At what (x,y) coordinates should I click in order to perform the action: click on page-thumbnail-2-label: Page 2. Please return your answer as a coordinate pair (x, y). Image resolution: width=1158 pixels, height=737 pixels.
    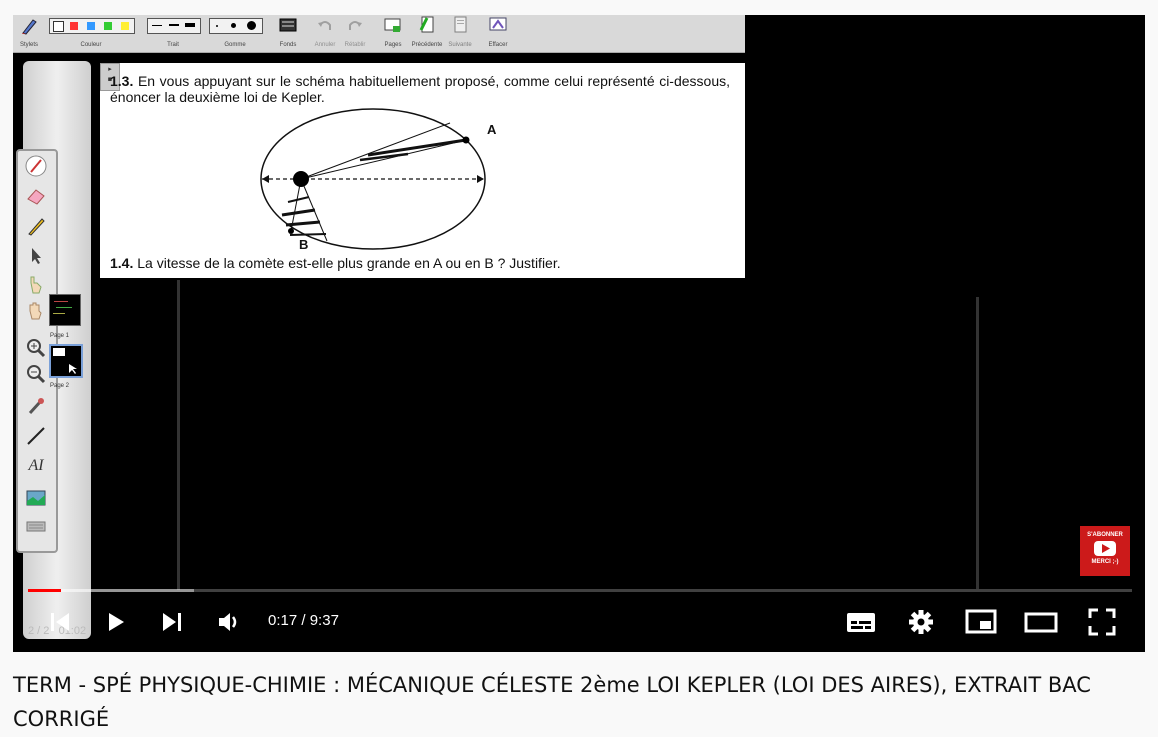
    Looking at the image, I should click on (60, 386).